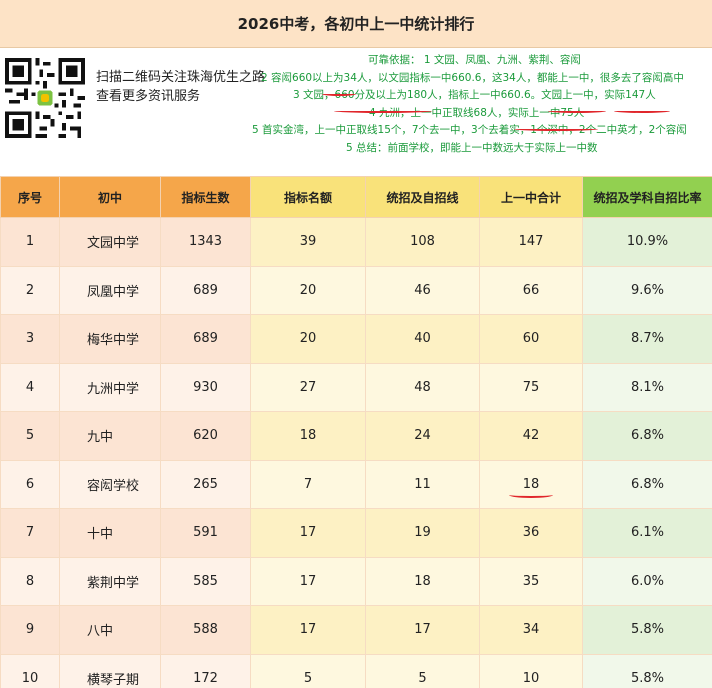 This screenshot has height=688, width=712. What do you see at coordinates (205, 533) in the screenshot?
I see `quota-students-cell: 591` at bounding box center [205, 533].